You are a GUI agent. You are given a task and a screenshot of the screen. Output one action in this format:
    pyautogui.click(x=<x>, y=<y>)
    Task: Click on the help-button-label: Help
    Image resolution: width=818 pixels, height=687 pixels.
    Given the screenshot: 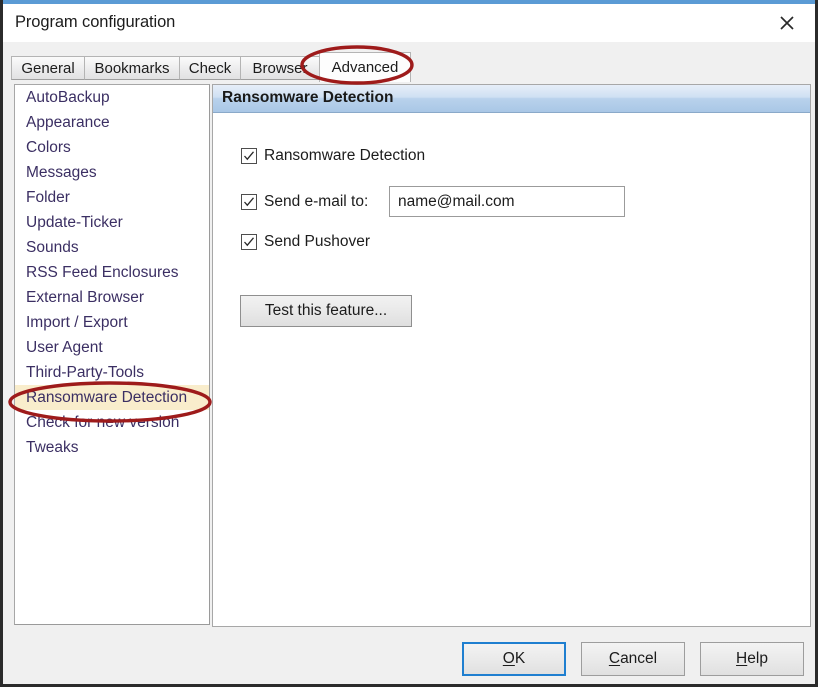 What is the action you would take?
    pyautogui.click(x=752, y=658)
    